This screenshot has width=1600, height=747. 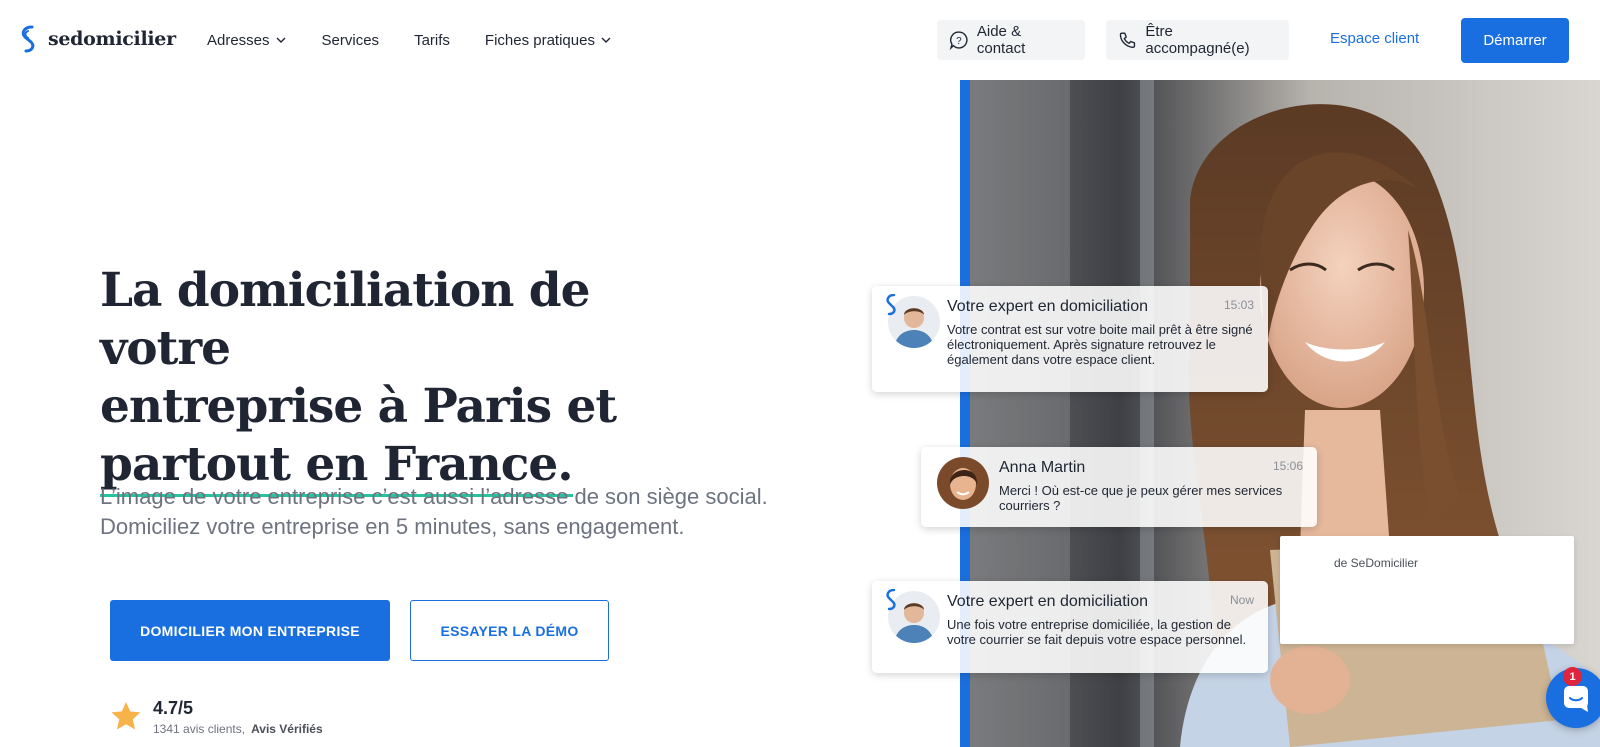 I want to click on chat-sender-name: Anna Martin, so click(x=1042, y=467).